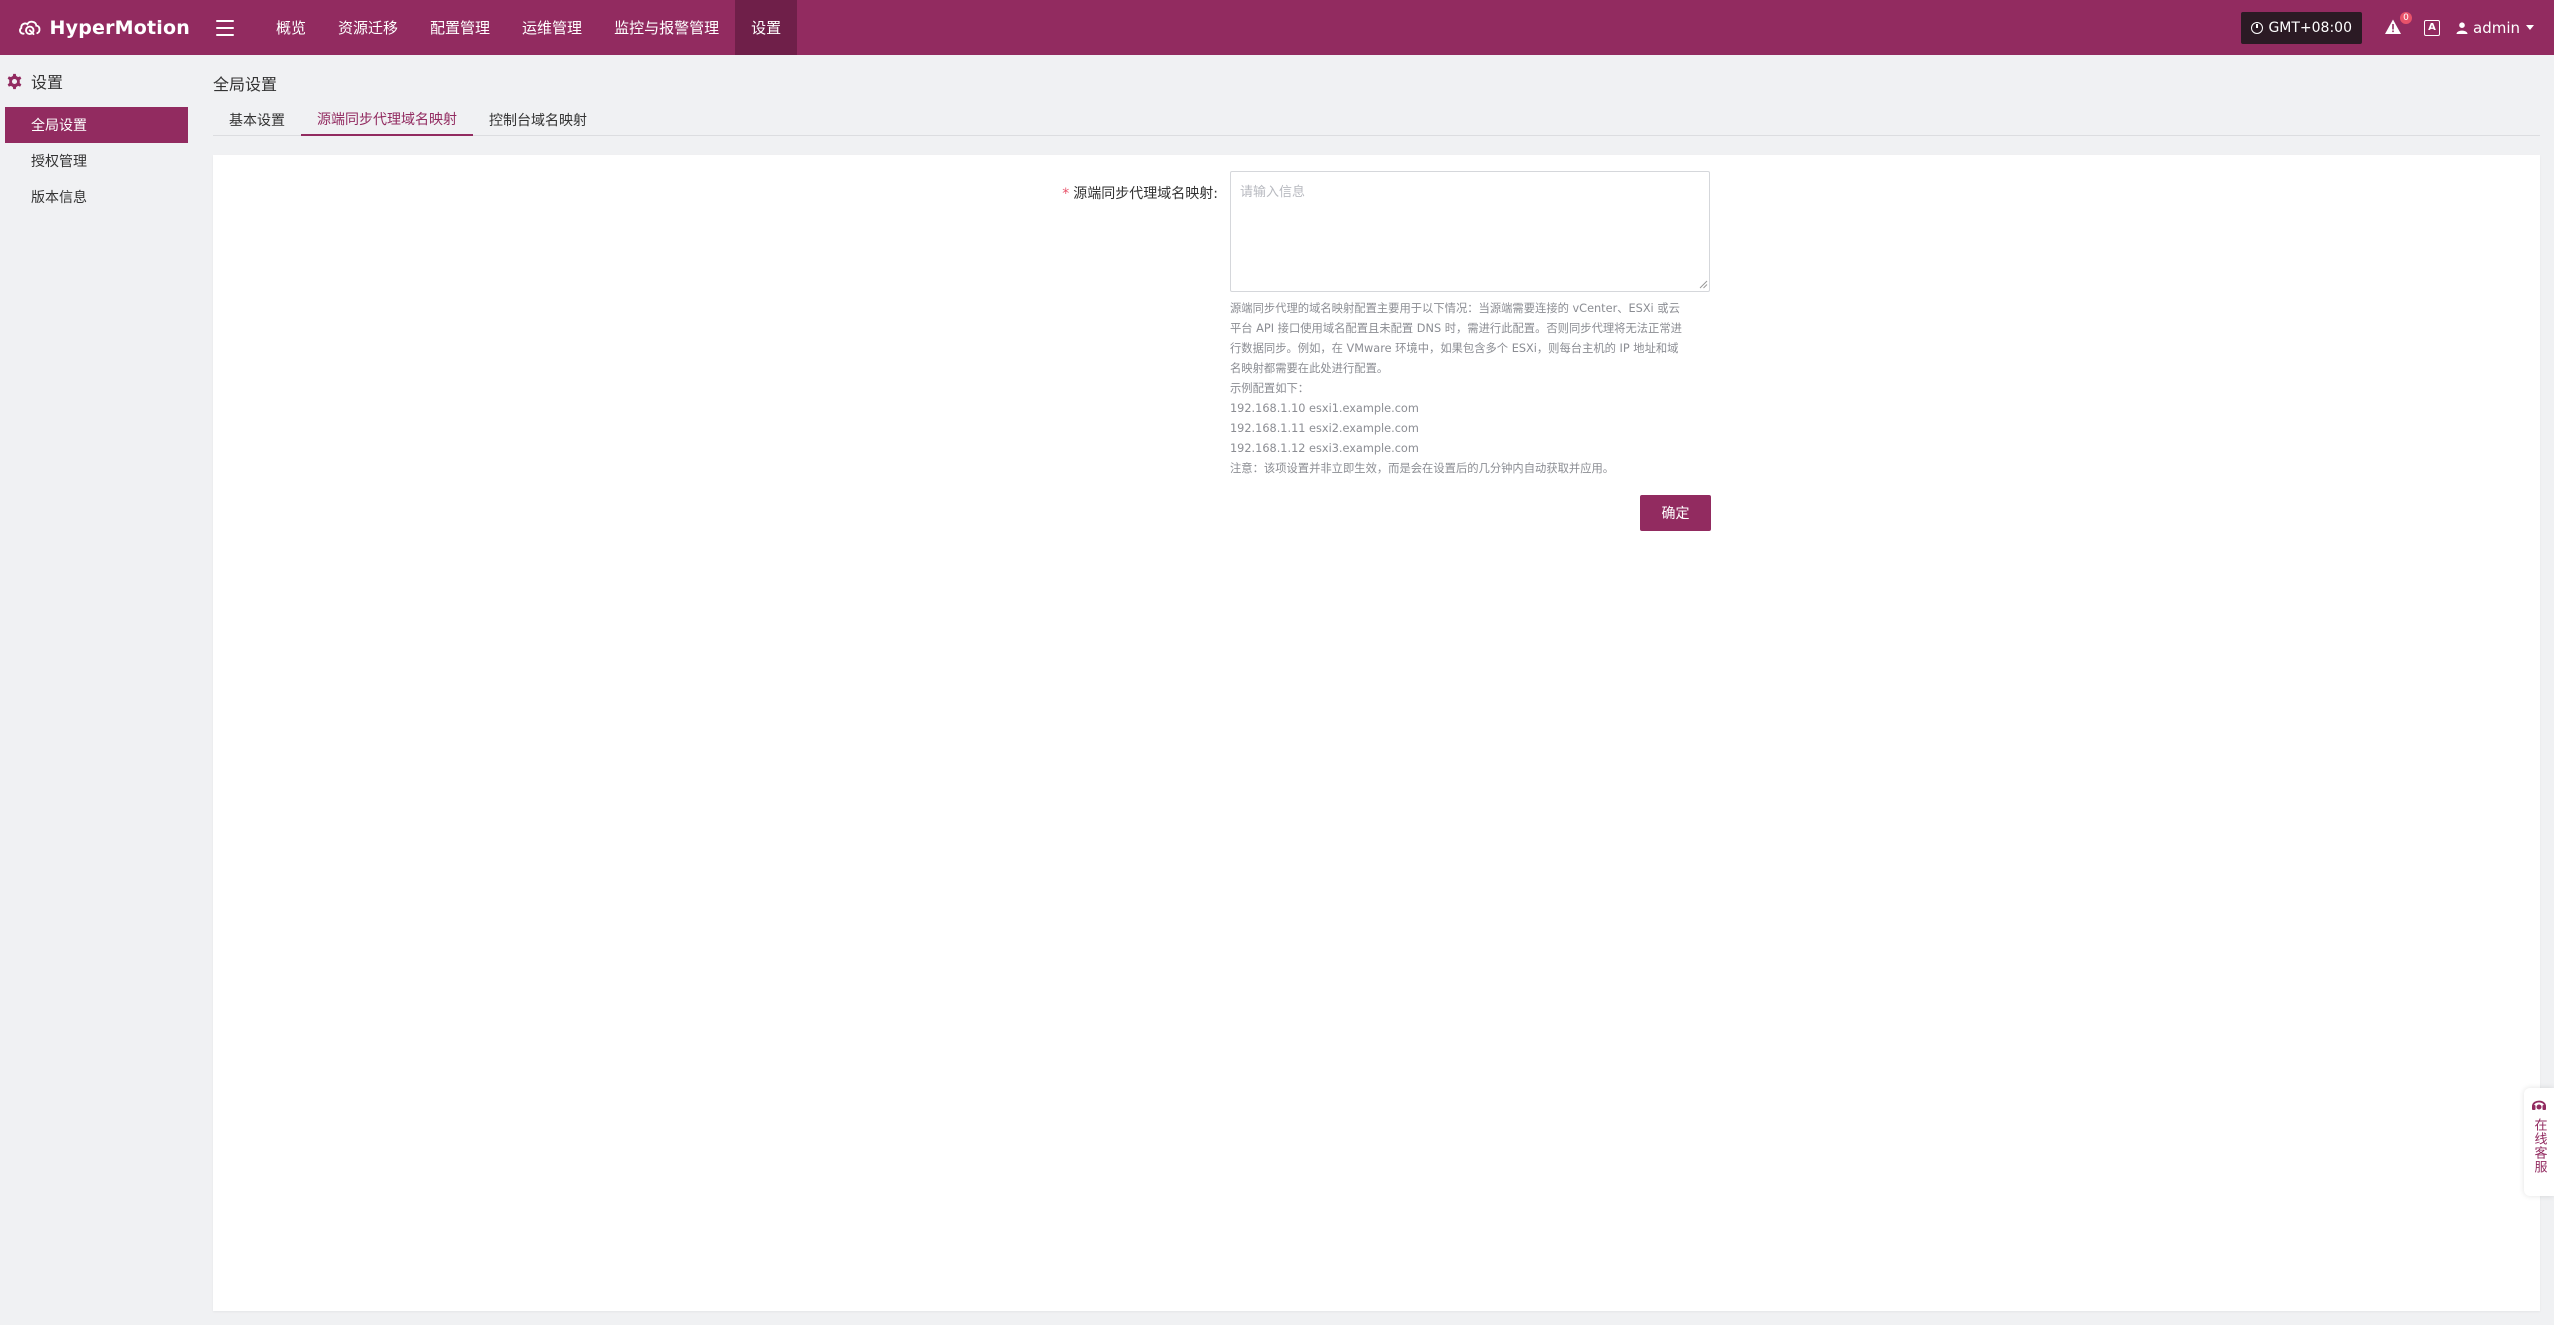 The height and width of the screenshot is (1325, 2554). I want to click on warning-icon, so click(2393, 26).